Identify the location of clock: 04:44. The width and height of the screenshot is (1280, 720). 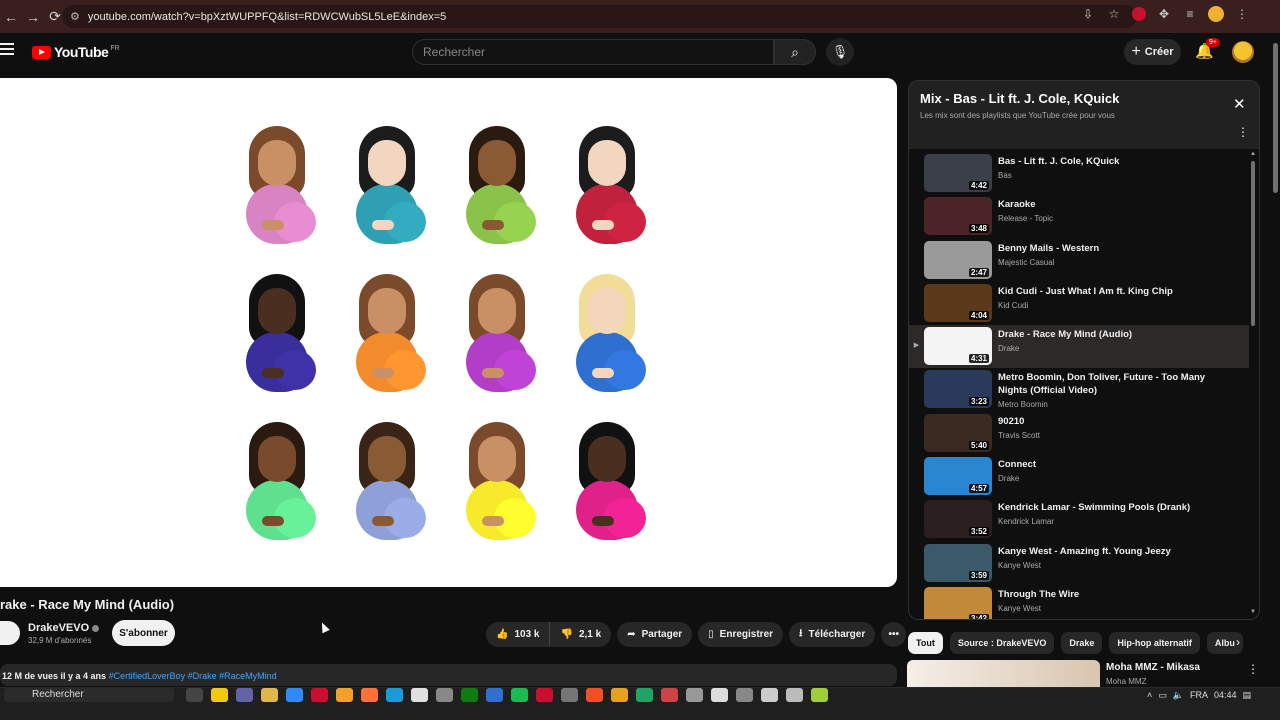
(1225, 695).